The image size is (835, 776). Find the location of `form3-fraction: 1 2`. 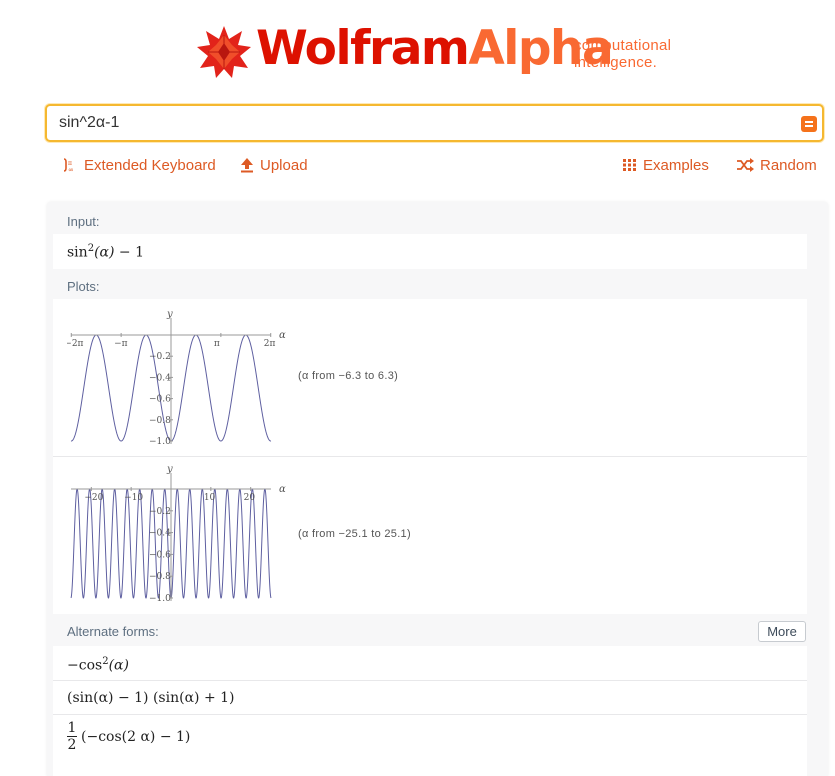

form3-fraction: 1 2 is located at coordinates (72, 736).